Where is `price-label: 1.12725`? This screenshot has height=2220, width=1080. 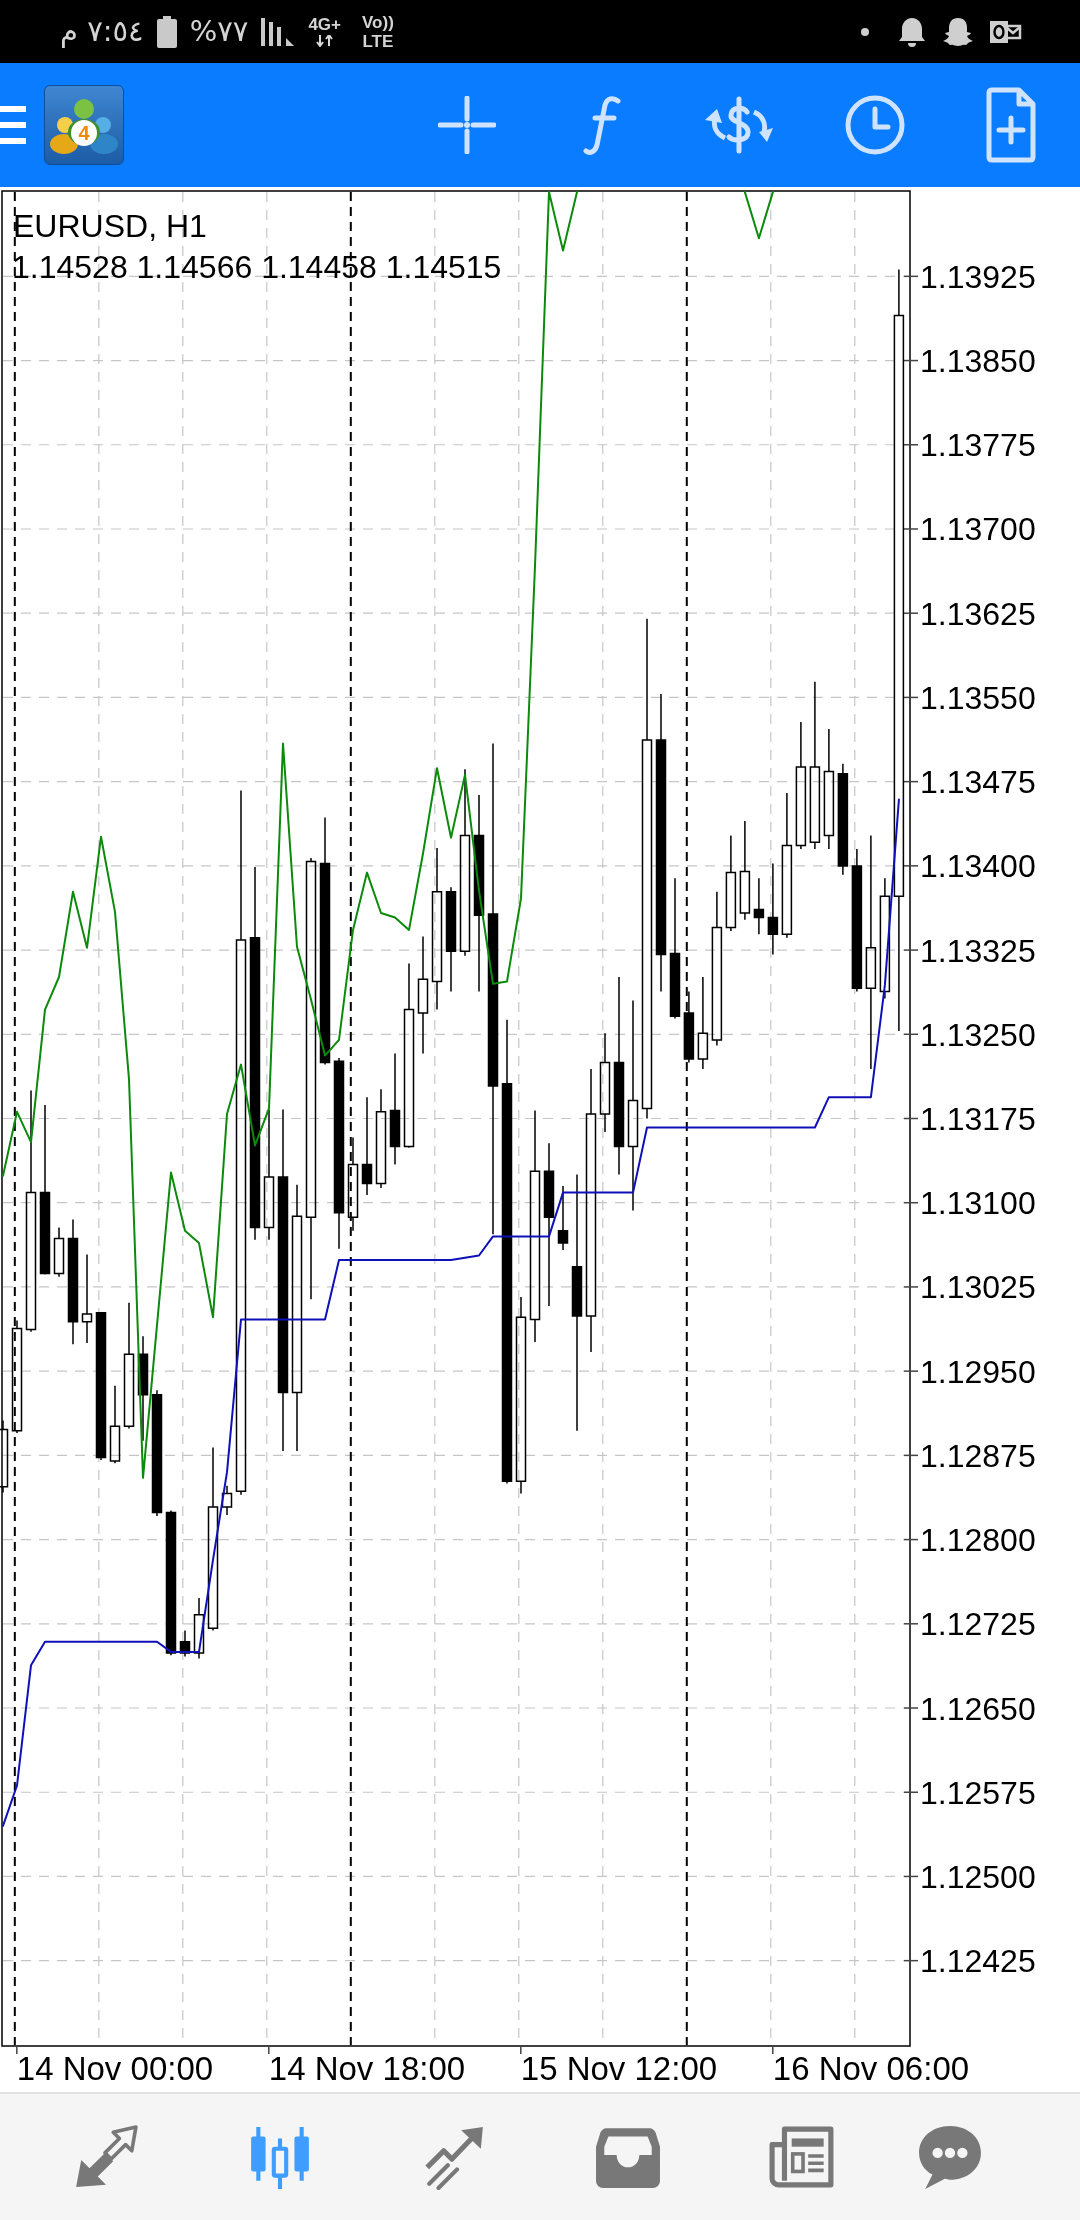 price-label: 1.12725 is located at coordinates (978, 1624).